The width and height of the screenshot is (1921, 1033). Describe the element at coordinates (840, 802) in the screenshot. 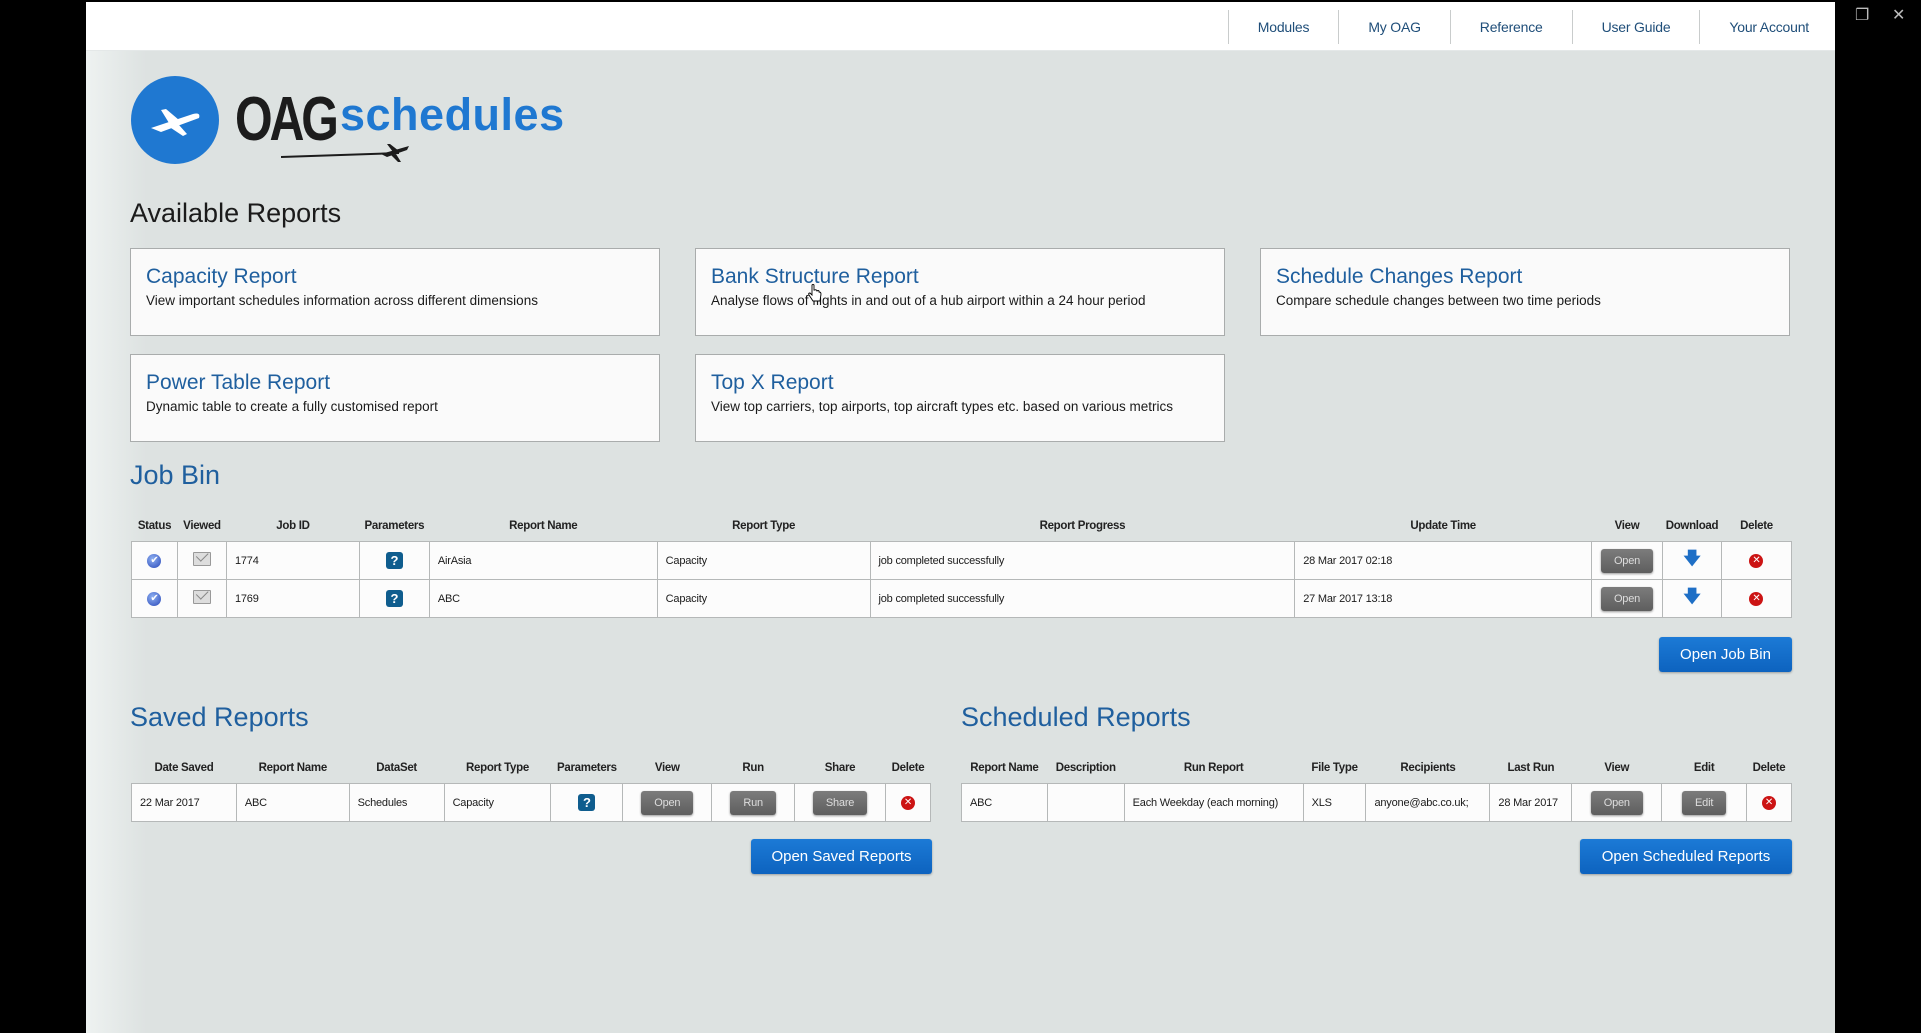

I see `share-button: Share` at that location.